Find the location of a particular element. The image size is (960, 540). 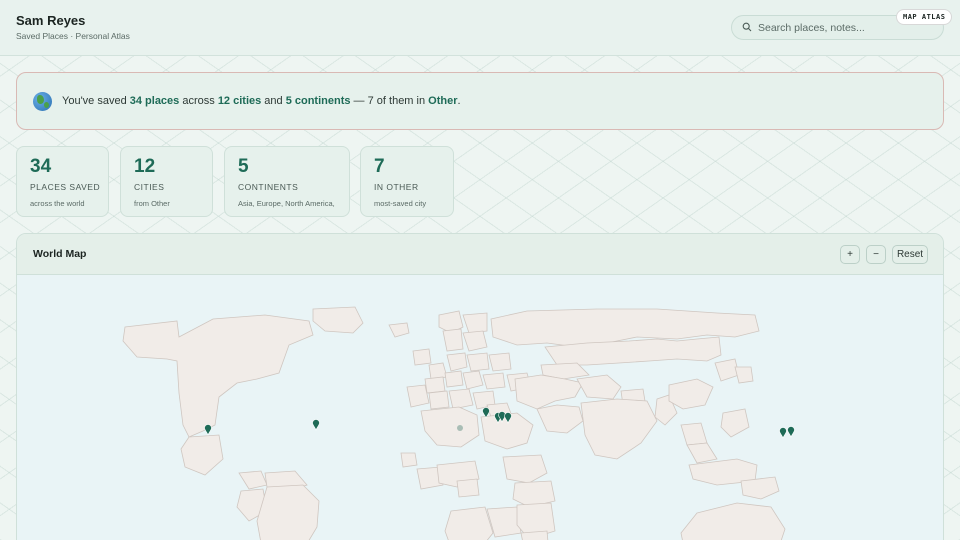

stat-sub: Asia, Europe, North America, is located at coordinates (286, 203).